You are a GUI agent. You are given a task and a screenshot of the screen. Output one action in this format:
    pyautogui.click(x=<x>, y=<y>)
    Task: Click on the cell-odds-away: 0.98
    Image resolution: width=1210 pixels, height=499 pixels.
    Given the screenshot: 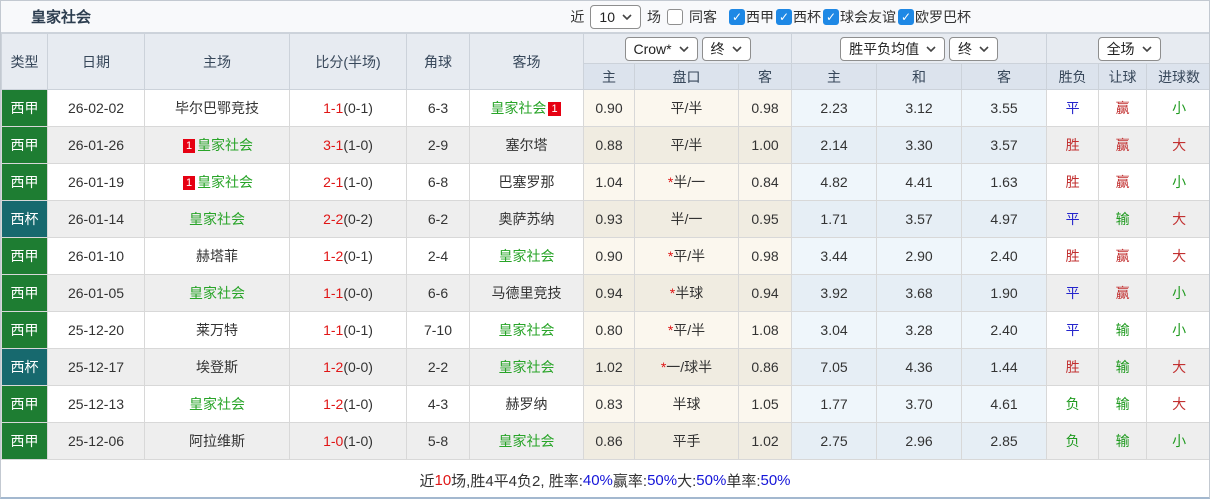 What is the action you would take?
    pyautogui.click(x=765, y=256)
    